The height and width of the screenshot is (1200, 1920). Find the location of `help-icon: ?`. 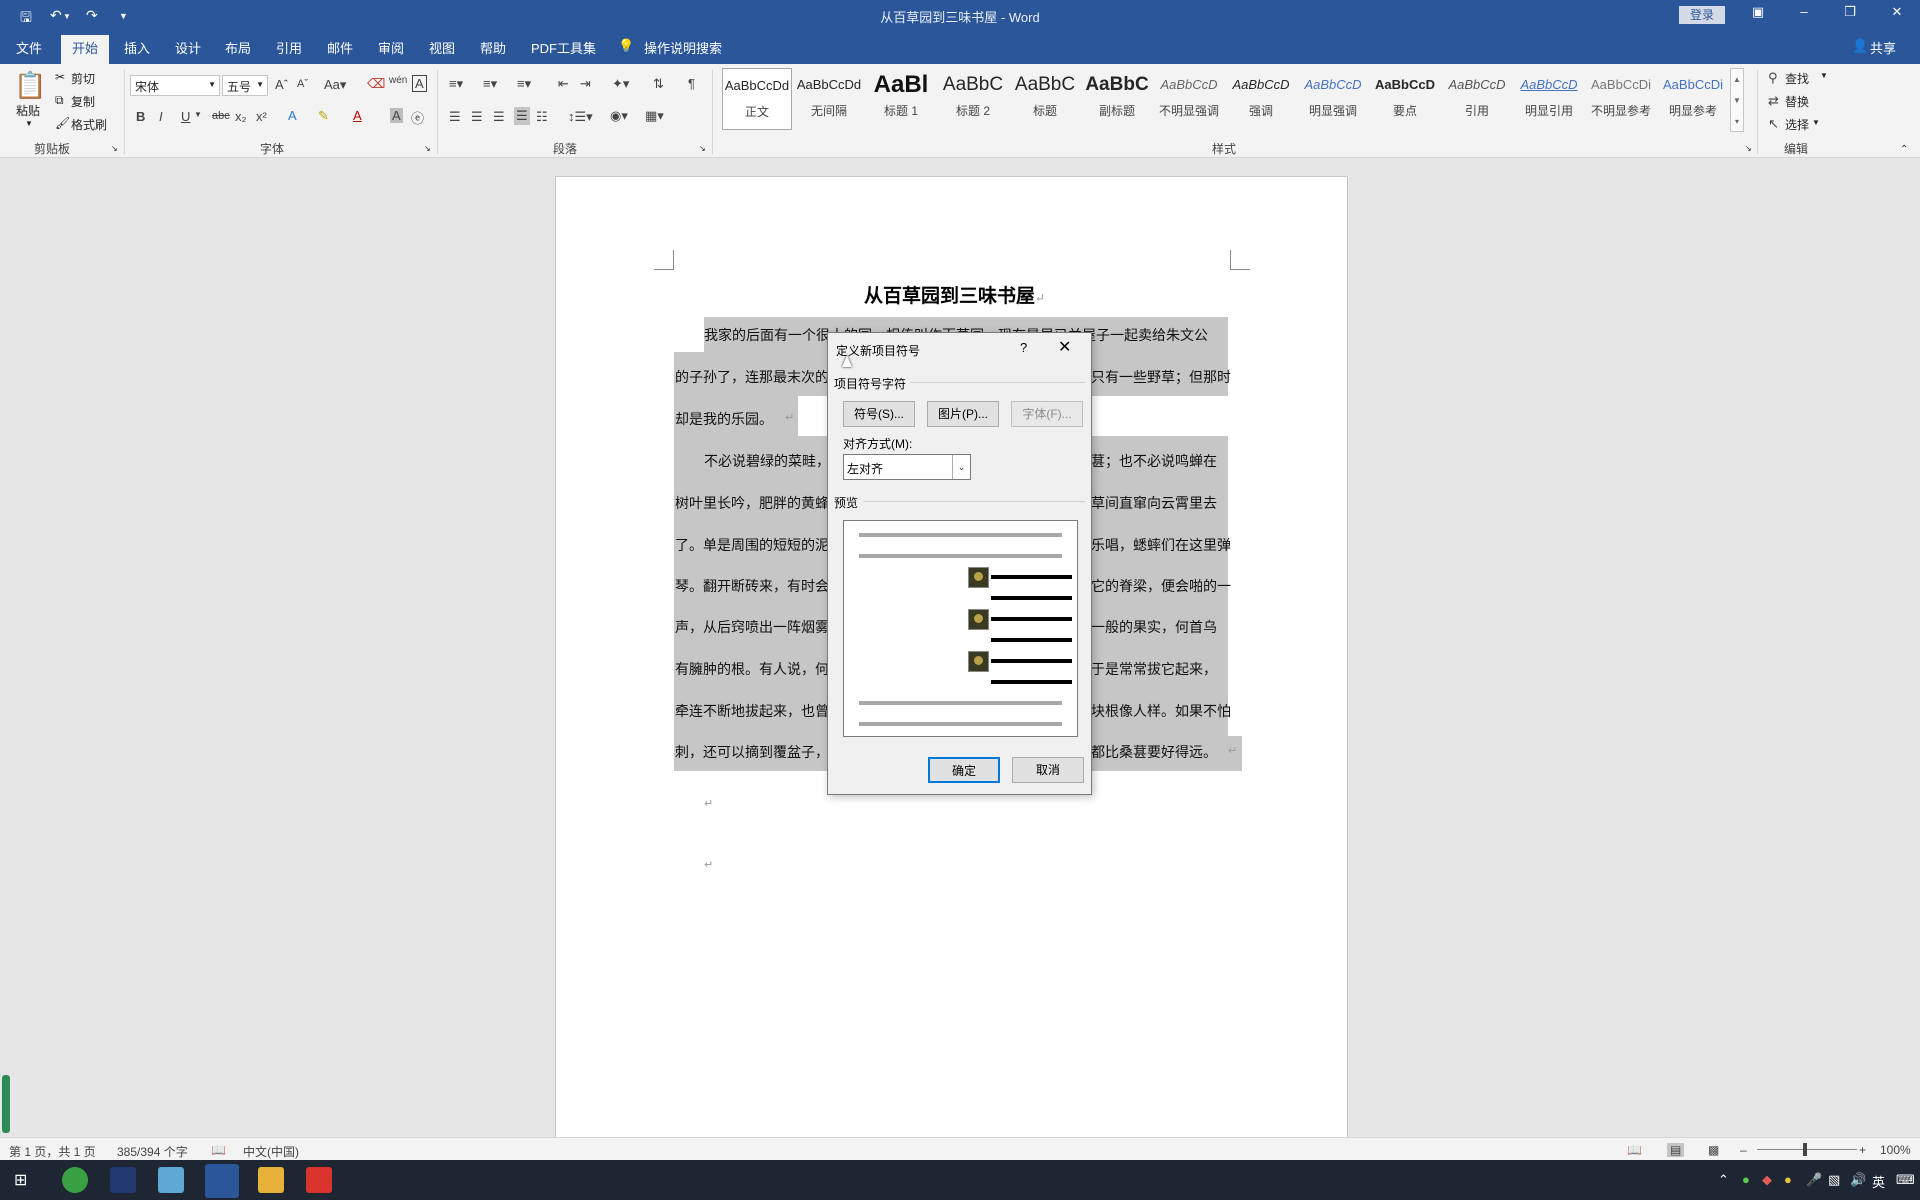

help-icon: ? is located at coordinates (1023, 347).